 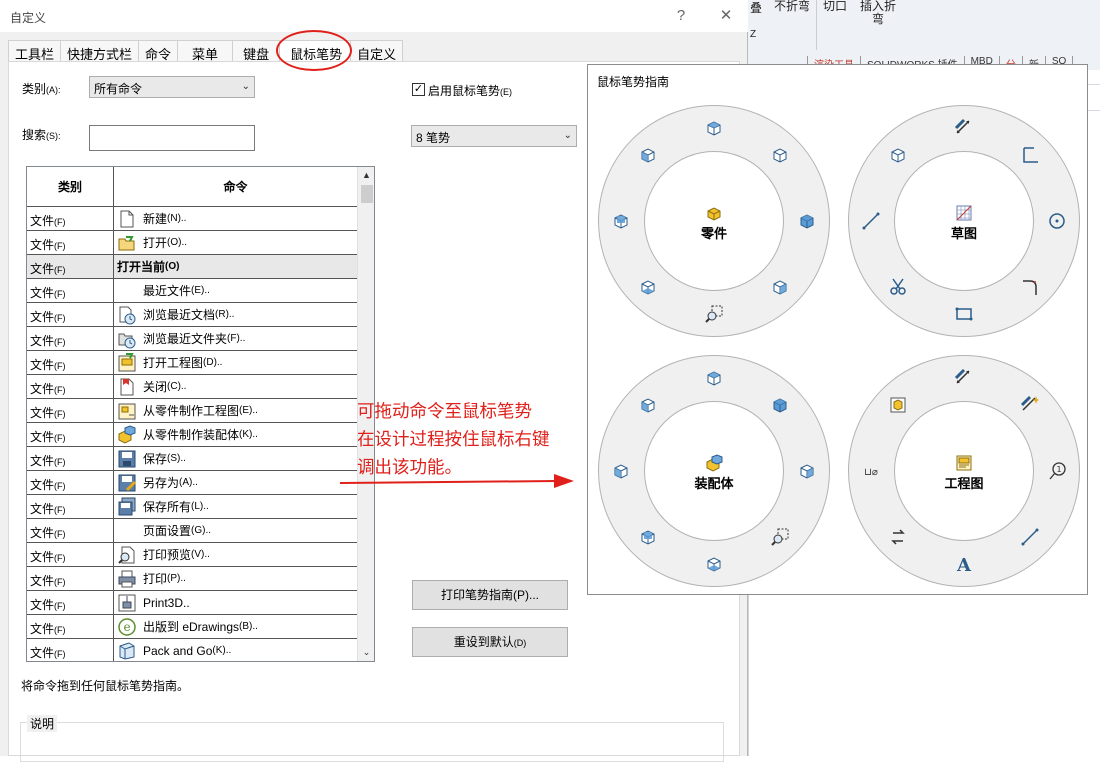 I want to click on table-row: 文件(F) 从零件制作工程图 (E).., so click(x=192, y=411).